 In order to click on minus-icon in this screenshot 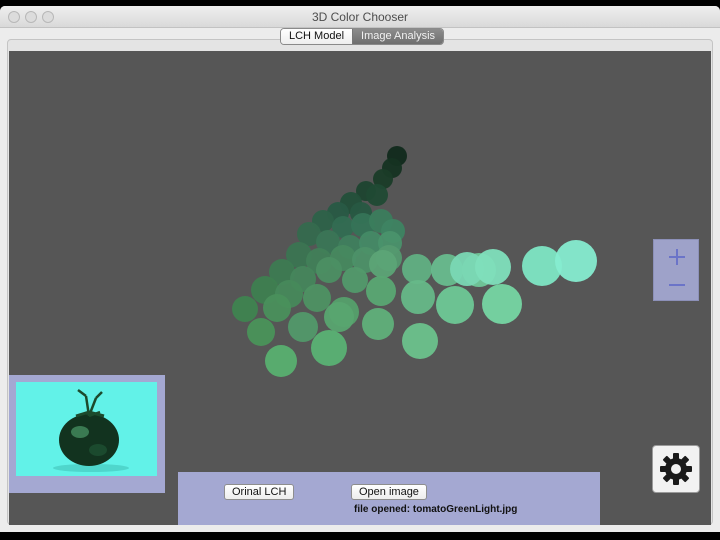, I will do `click(677, 285)`.